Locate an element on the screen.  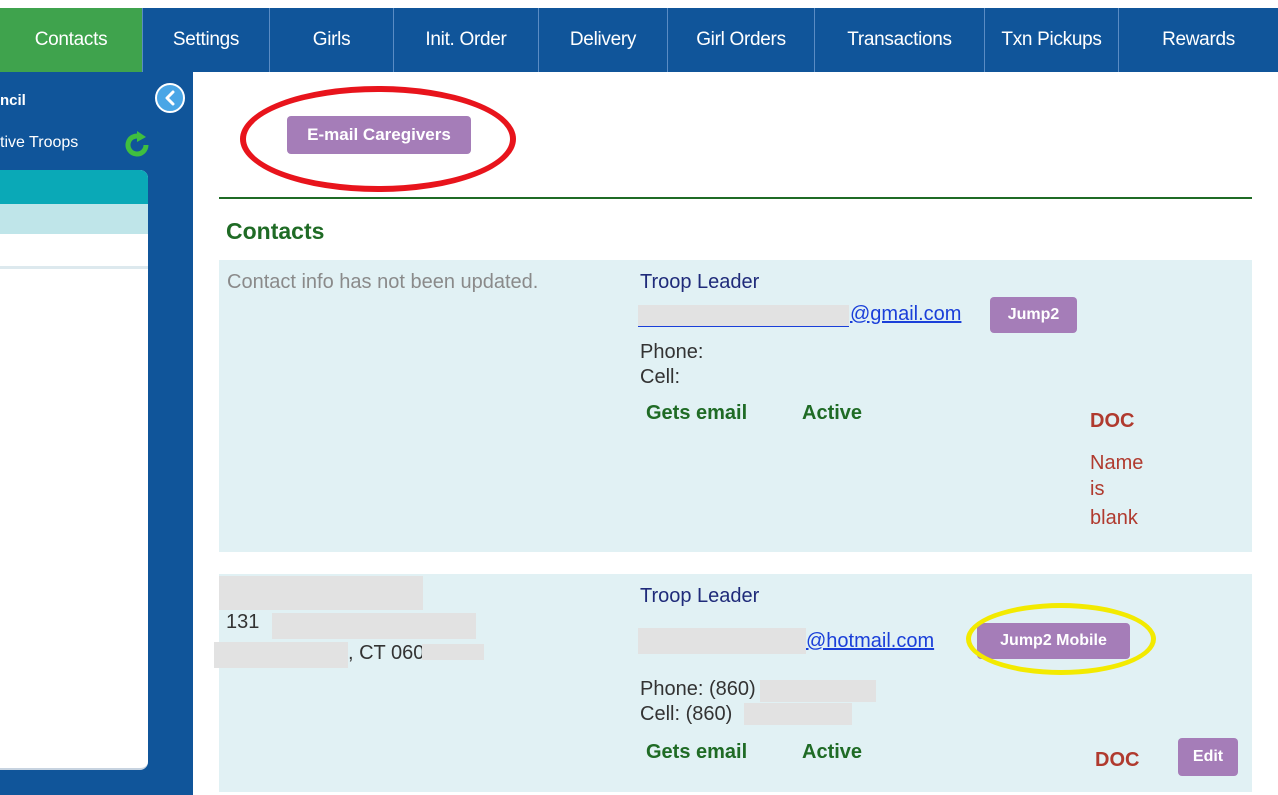
sidebar: ncil tive Troops is located at coordinates (96, 433).